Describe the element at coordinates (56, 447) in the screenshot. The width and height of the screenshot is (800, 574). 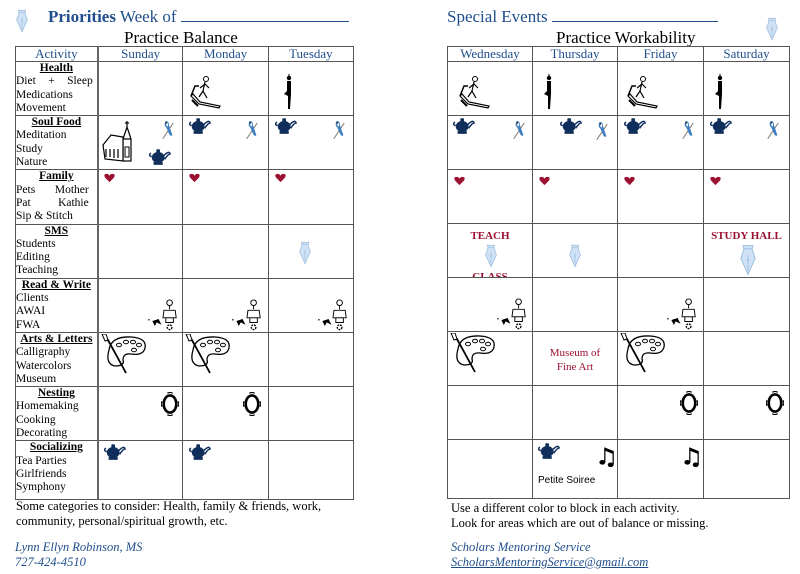
I see `category-label: Socializing` at that location.